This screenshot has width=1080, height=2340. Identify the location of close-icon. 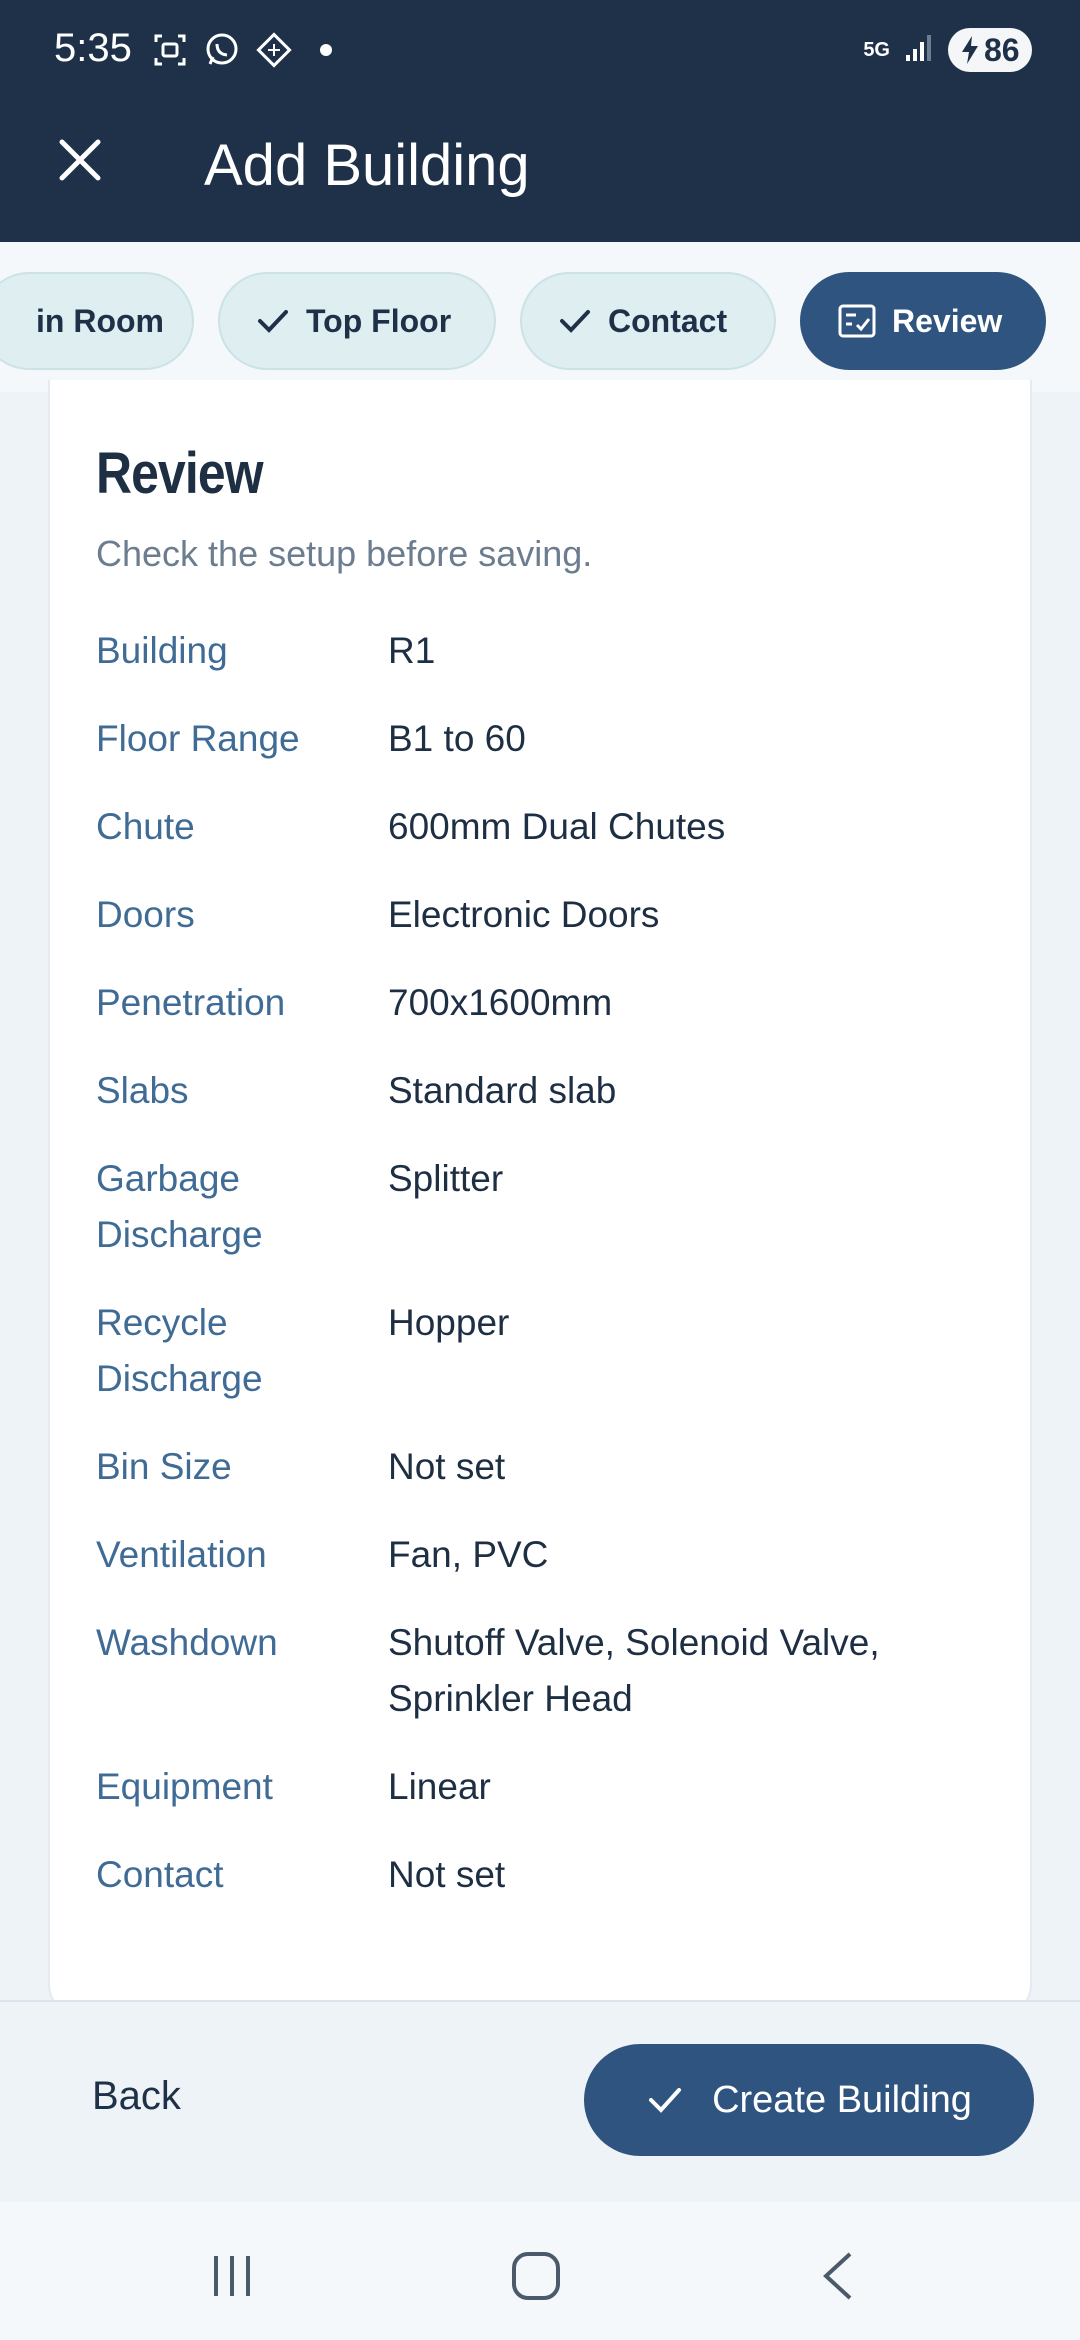
(80, 160).